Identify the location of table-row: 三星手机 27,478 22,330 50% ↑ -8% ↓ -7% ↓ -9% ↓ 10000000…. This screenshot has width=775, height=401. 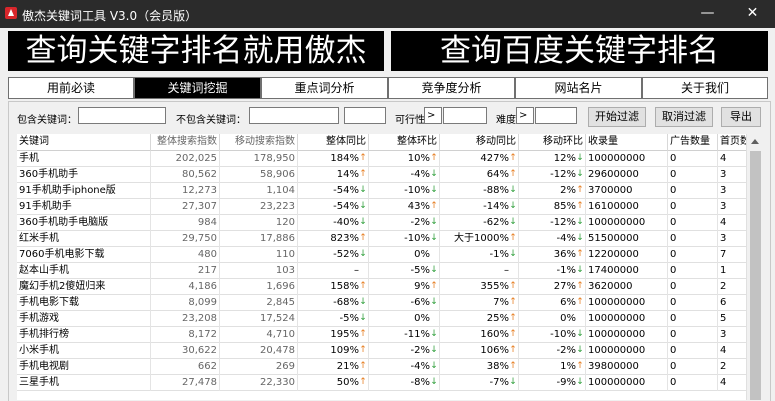
(381, 383).